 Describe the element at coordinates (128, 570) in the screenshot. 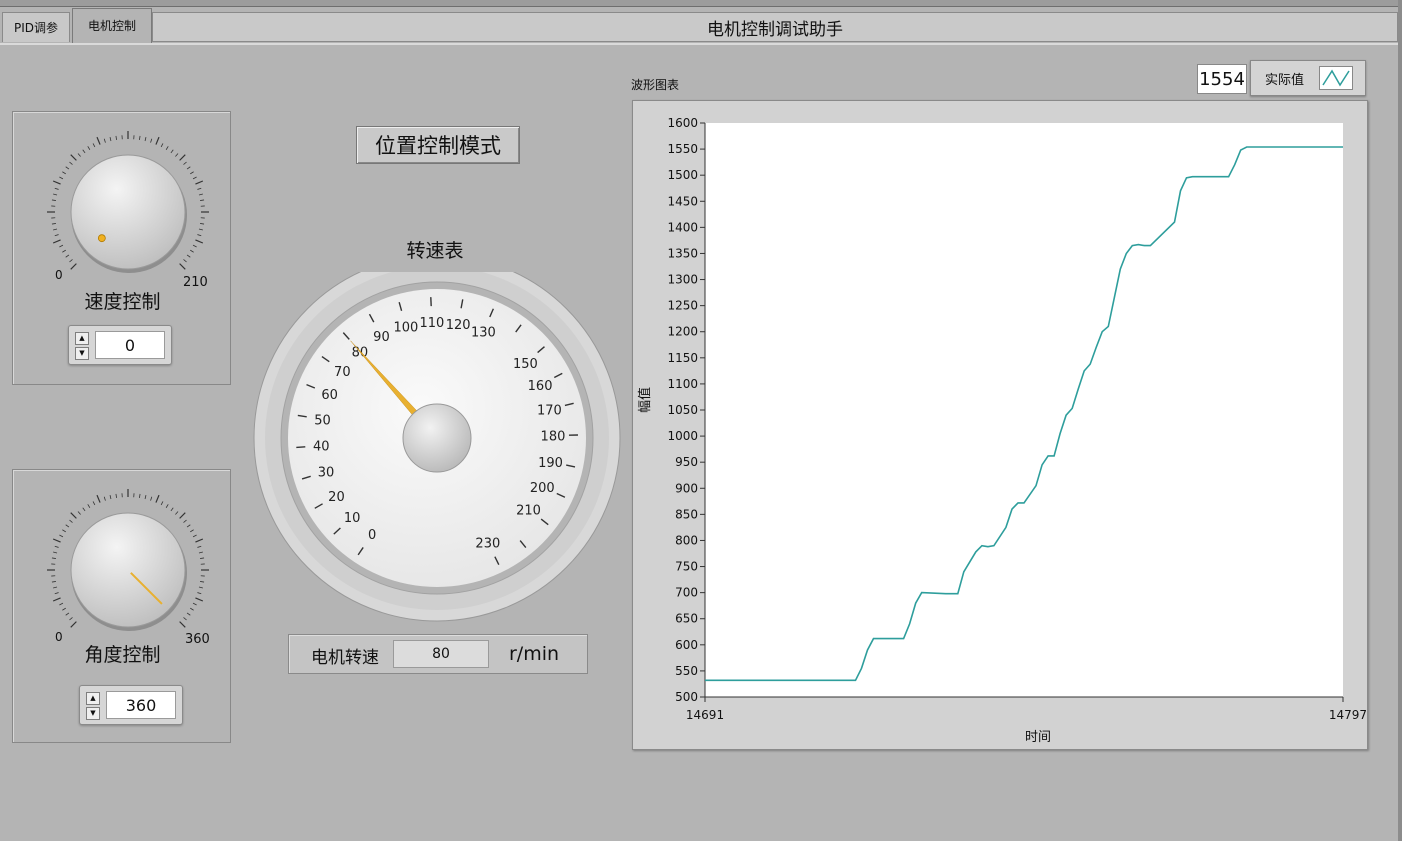

I see `knob-body` at that location.